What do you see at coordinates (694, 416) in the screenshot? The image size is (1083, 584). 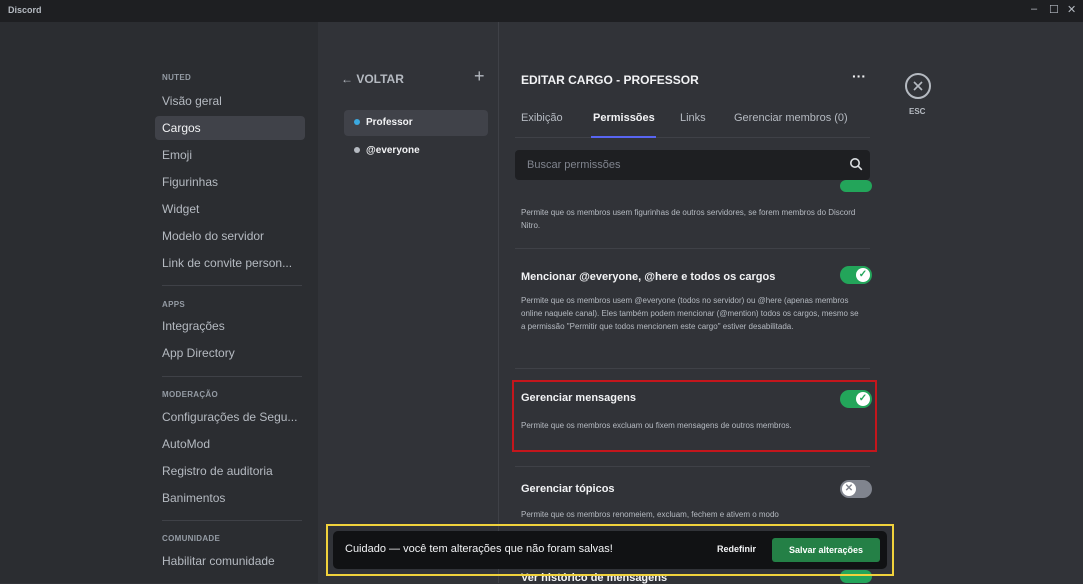 I see `highlight-box` at bounding box center [694, 416].